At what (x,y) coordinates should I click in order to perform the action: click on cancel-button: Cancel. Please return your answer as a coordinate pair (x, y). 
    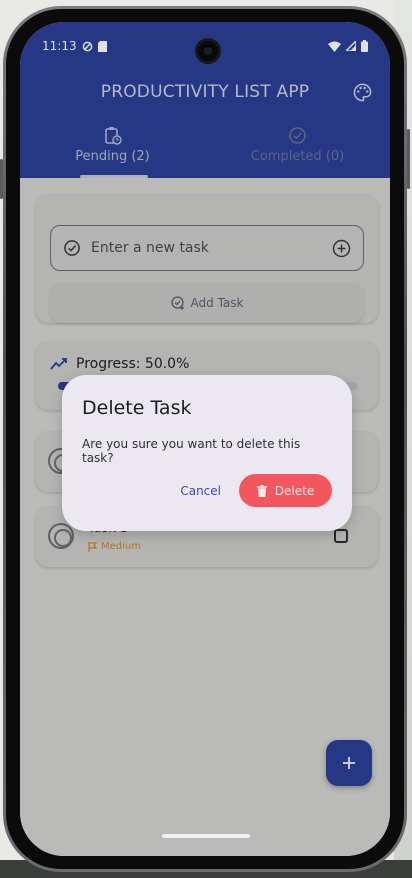
    Looking at the image, I should click on (200, 491).